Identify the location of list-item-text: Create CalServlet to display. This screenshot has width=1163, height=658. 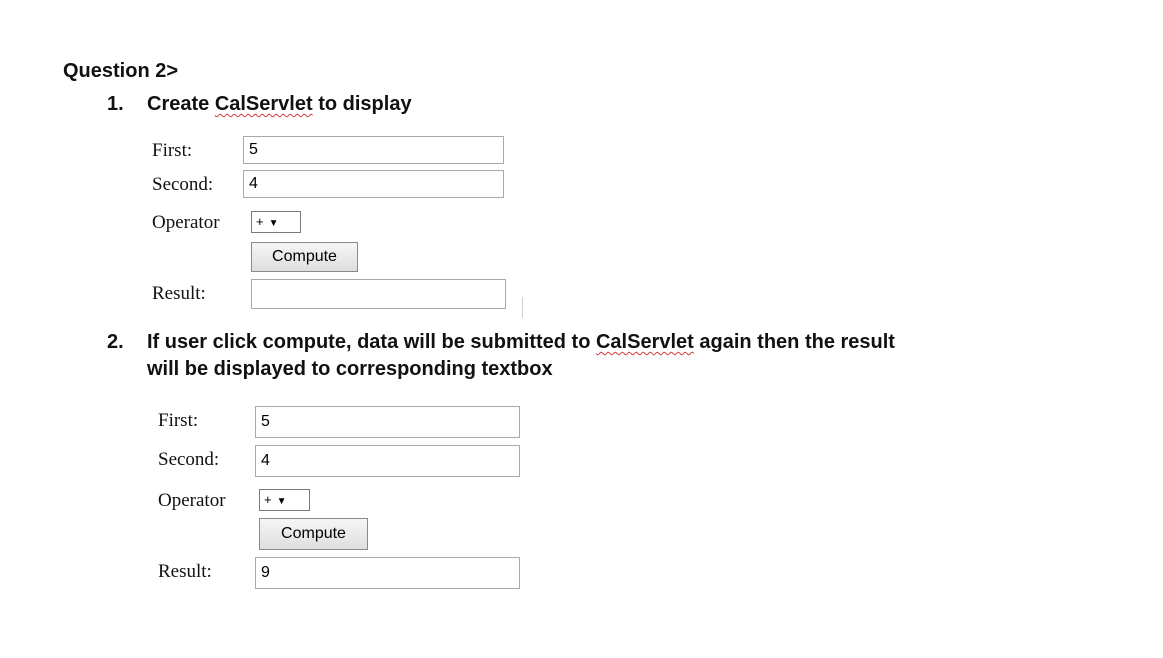
(279, 104).